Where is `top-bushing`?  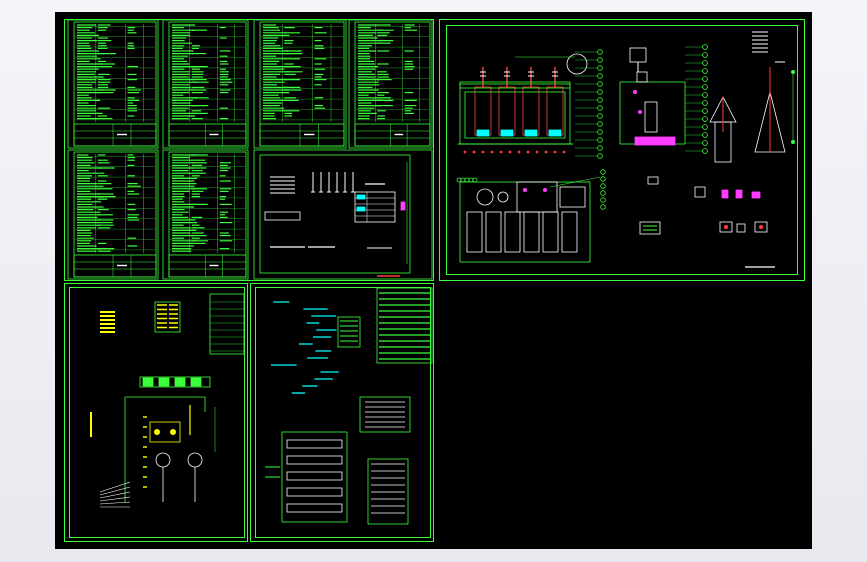
top-bushing is located at coordinates (485, 197).